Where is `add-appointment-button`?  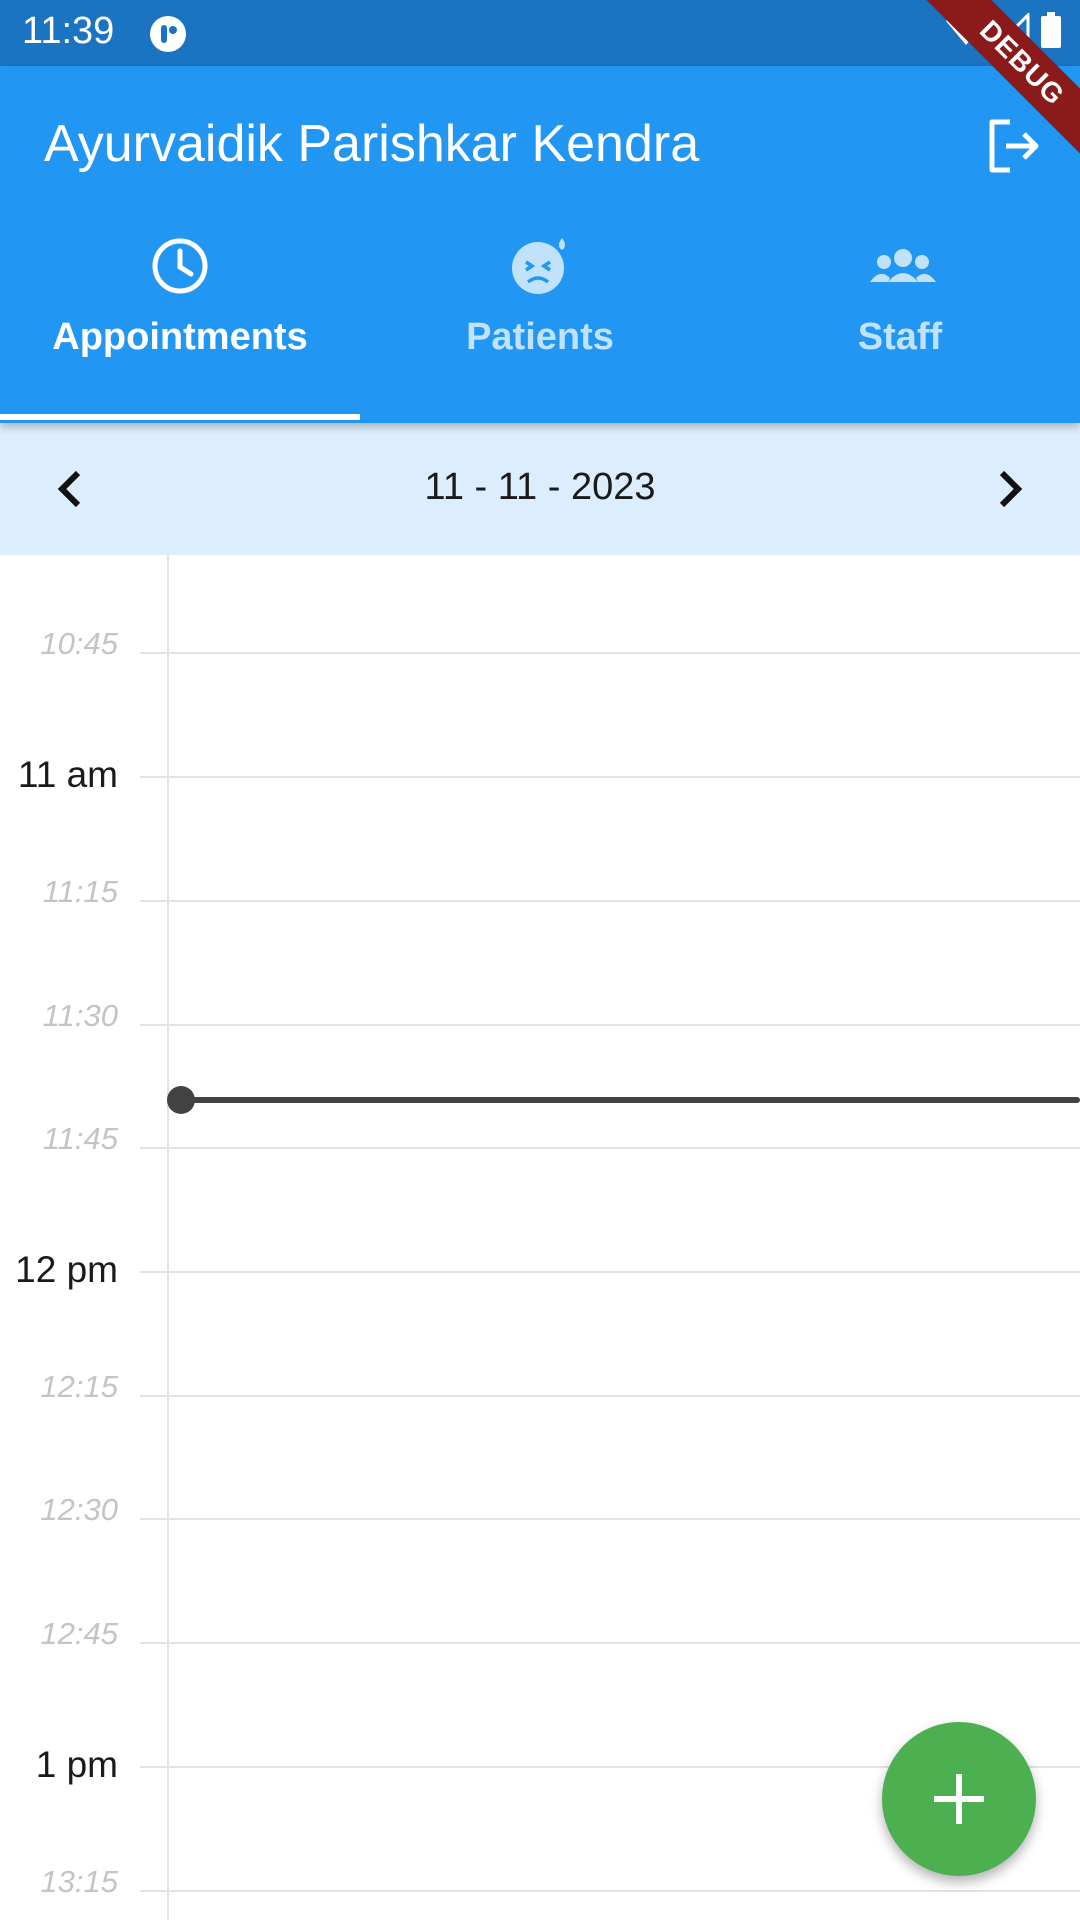
add-appointment-button is located at coordinates (959, 1799).